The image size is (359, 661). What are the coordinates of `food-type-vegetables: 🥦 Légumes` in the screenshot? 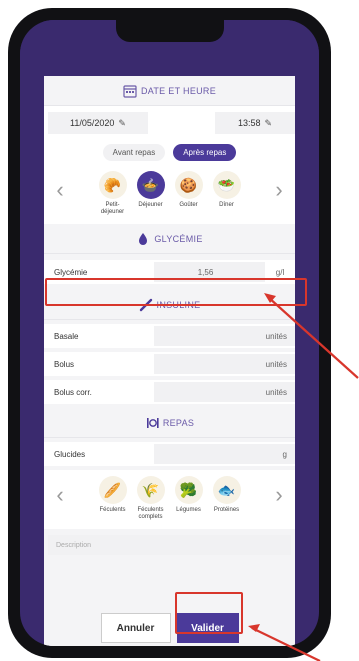 It's located at (189, 498).